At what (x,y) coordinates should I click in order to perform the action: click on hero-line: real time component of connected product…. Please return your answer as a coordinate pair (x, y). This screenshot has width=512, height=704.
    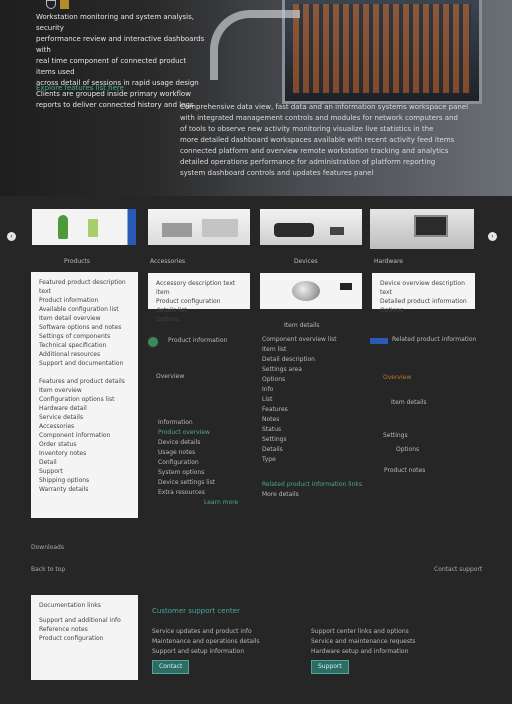
    Looking at the image, I should click on (111, 66).